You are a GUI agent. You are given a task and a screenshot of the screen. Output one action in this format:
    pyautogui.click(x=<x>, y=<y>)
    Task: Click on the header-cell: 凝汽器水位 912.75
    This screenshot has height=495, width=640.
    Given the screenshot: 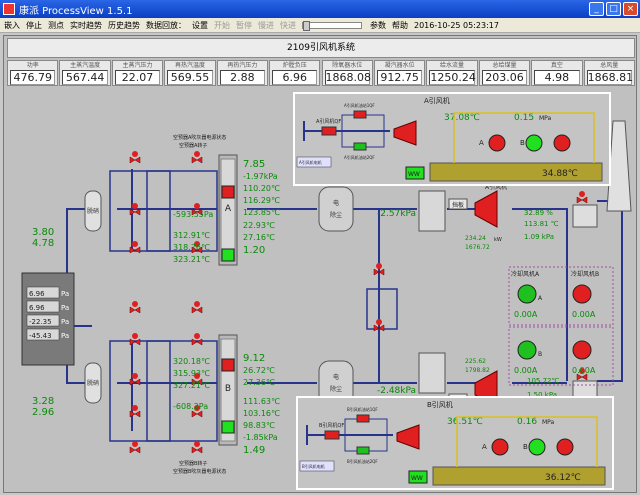 What is the action you would take?
    pyautogui.click(x=399, y=73)
    